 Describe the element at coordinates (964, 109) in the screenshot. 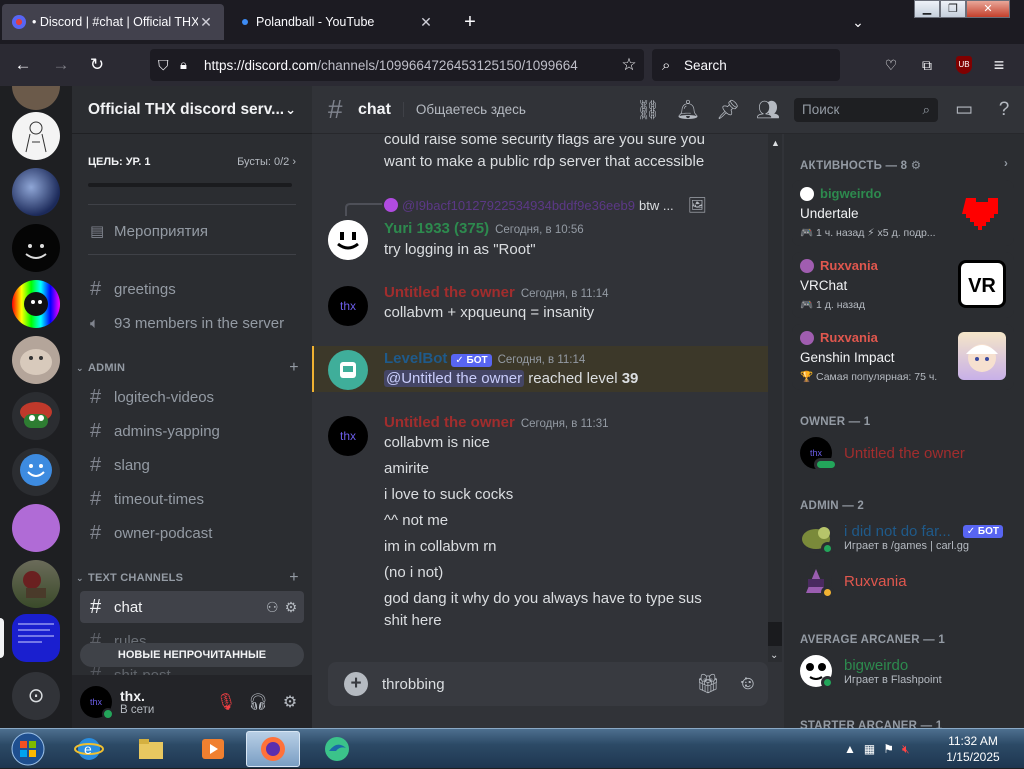

I see `inbox-icon: ▭` at that location.